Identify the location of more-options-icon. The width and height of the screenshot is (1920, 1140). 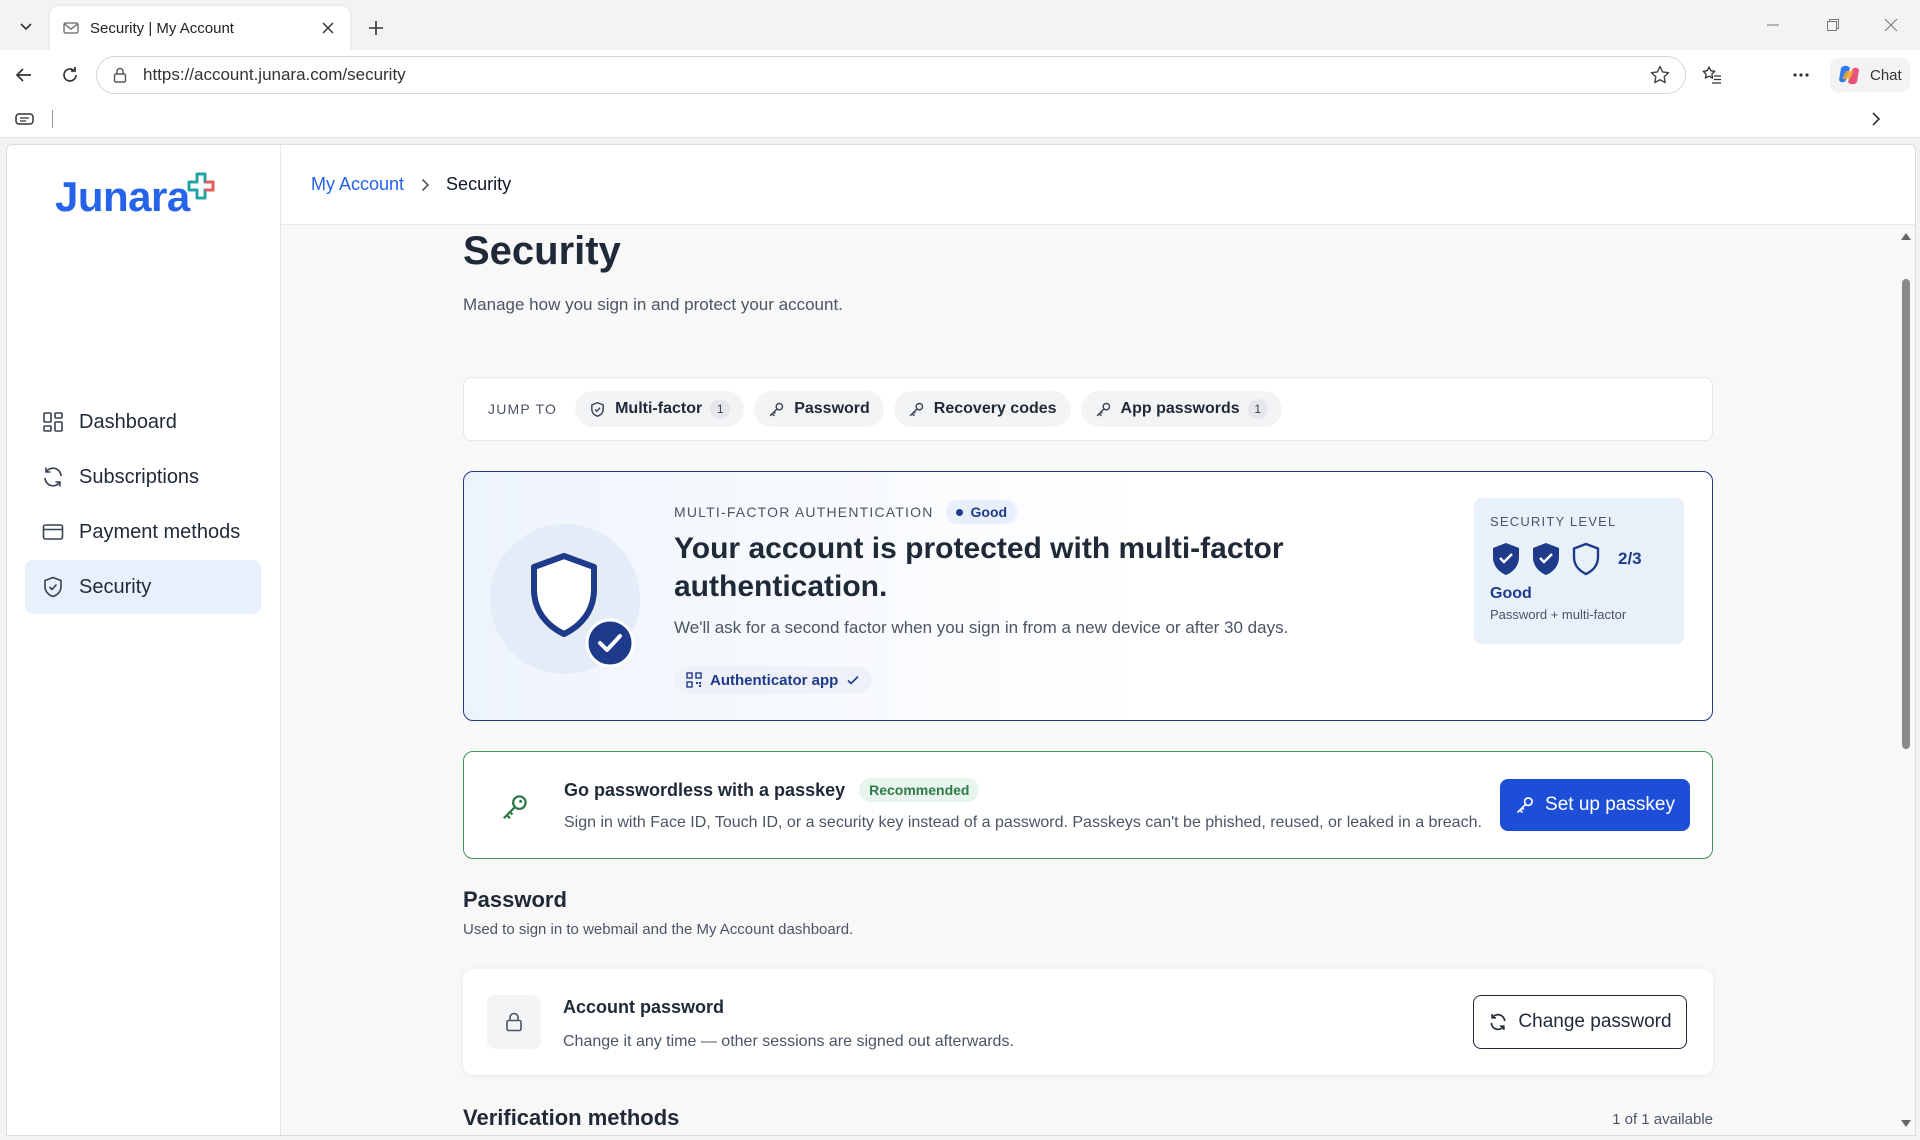
(1801, 75).